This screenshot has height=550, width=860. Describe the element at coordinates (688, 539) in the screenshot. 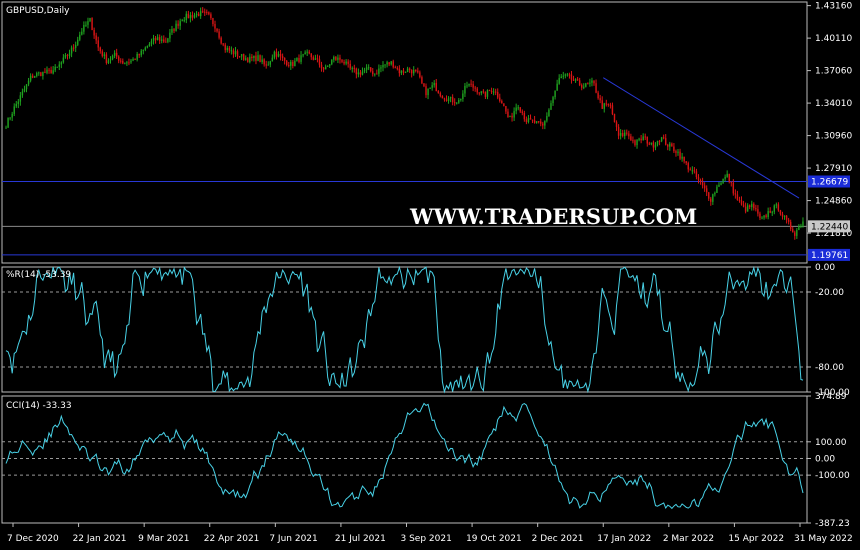

I see `time-tick-label: 2 Mar 2022` at that location.